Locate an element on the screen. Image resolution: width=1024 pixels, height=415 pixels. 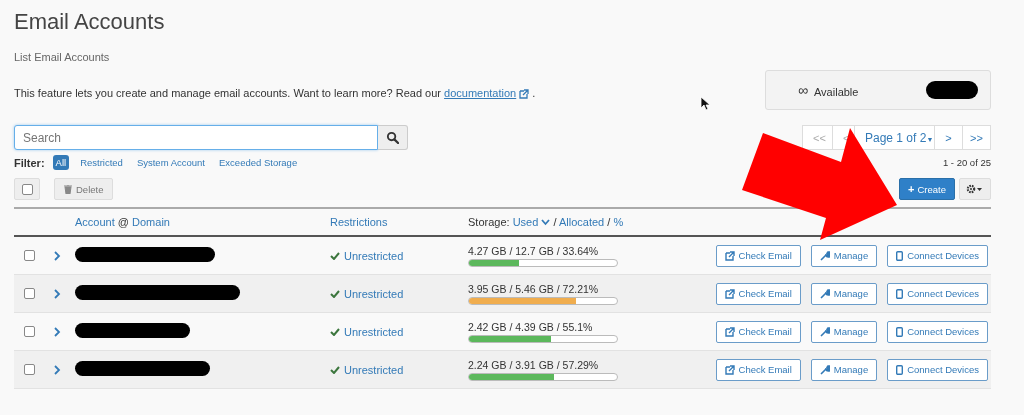
description-text: This feature lets you create and manage email accounts. Want to learn more? Read our is located at coordinates (227, 93).